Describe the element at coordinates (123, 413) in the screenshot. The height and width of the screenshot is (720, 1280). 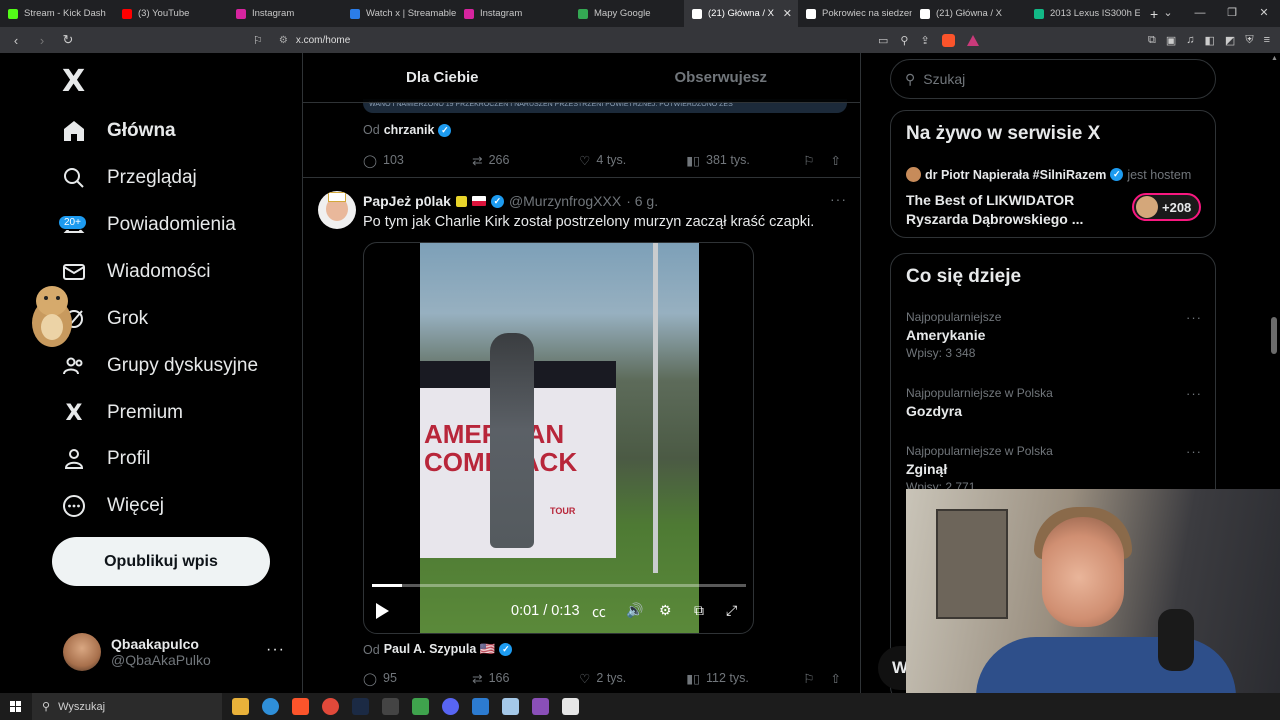
I see `nav-item-premium: X Premium` at that location.